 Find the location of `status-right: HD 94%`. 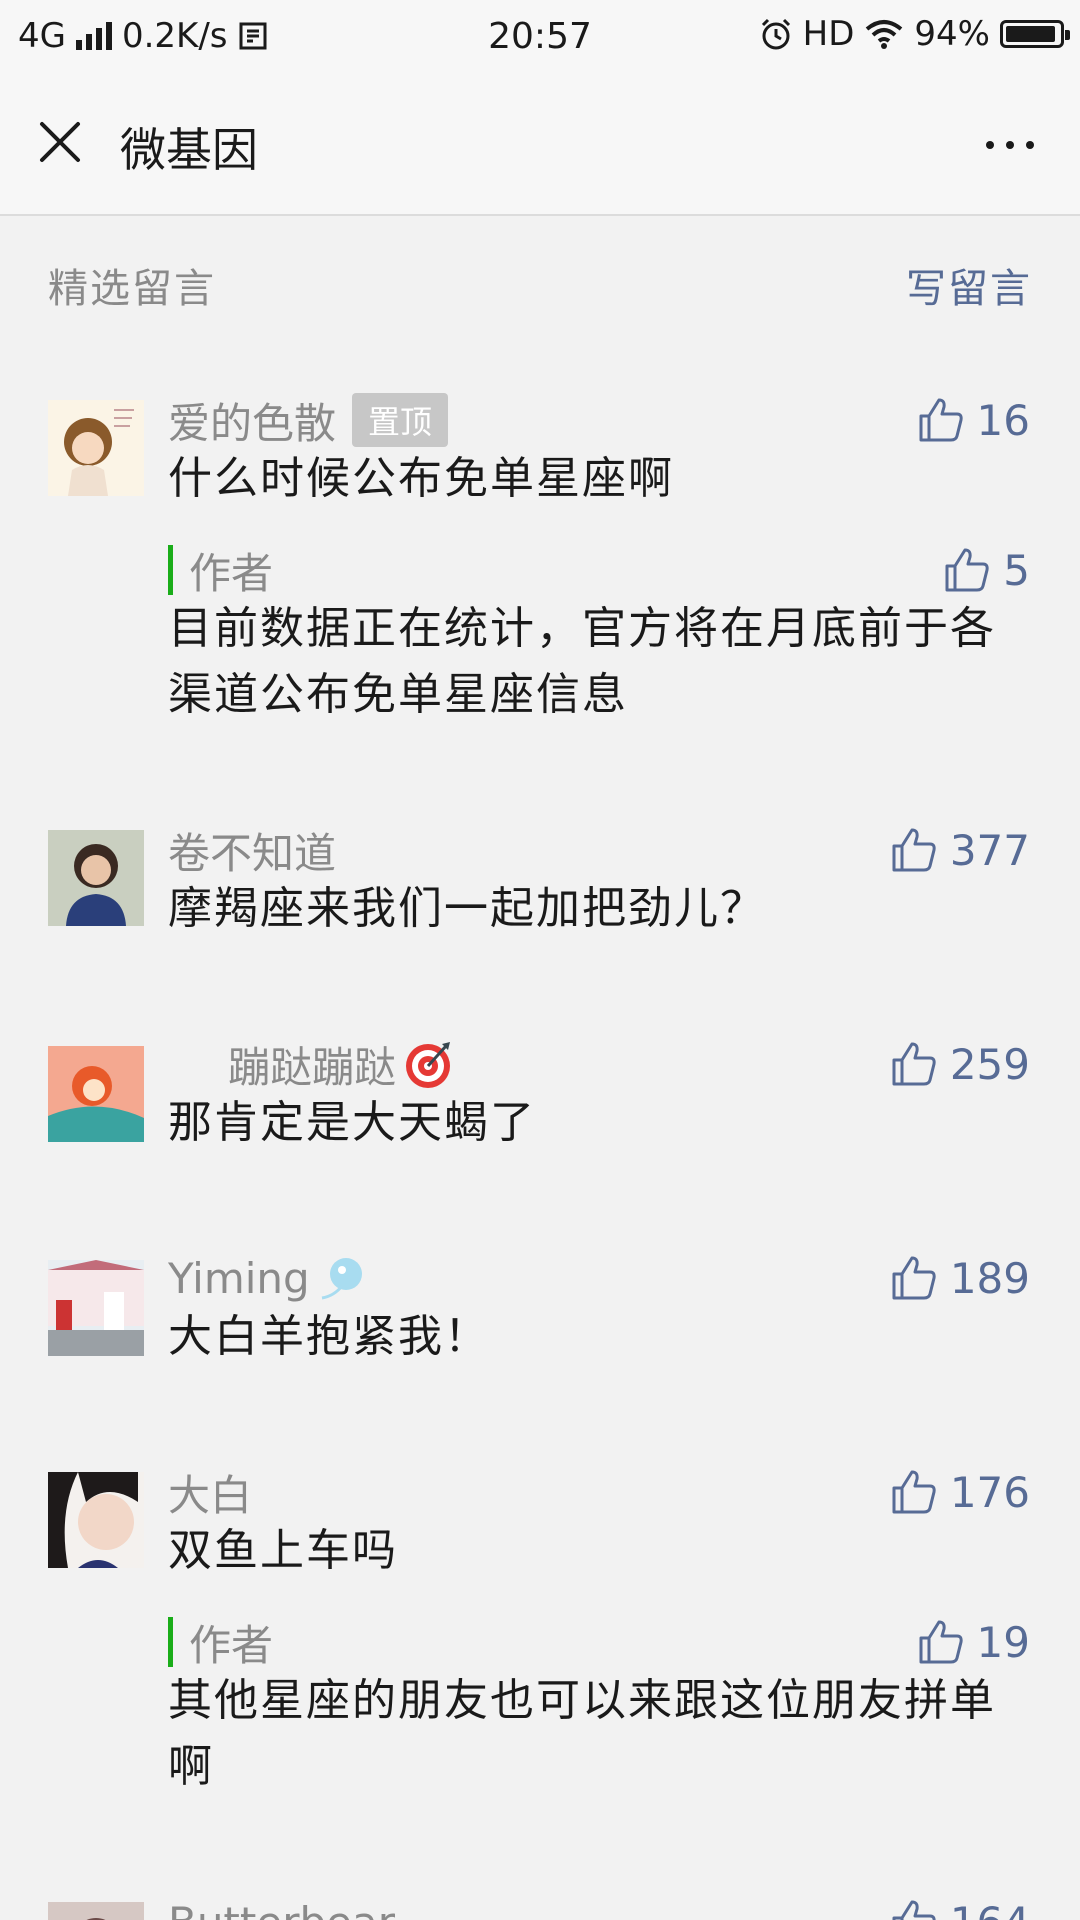

status-right: HD 94% is located at coordinates (914, 34).